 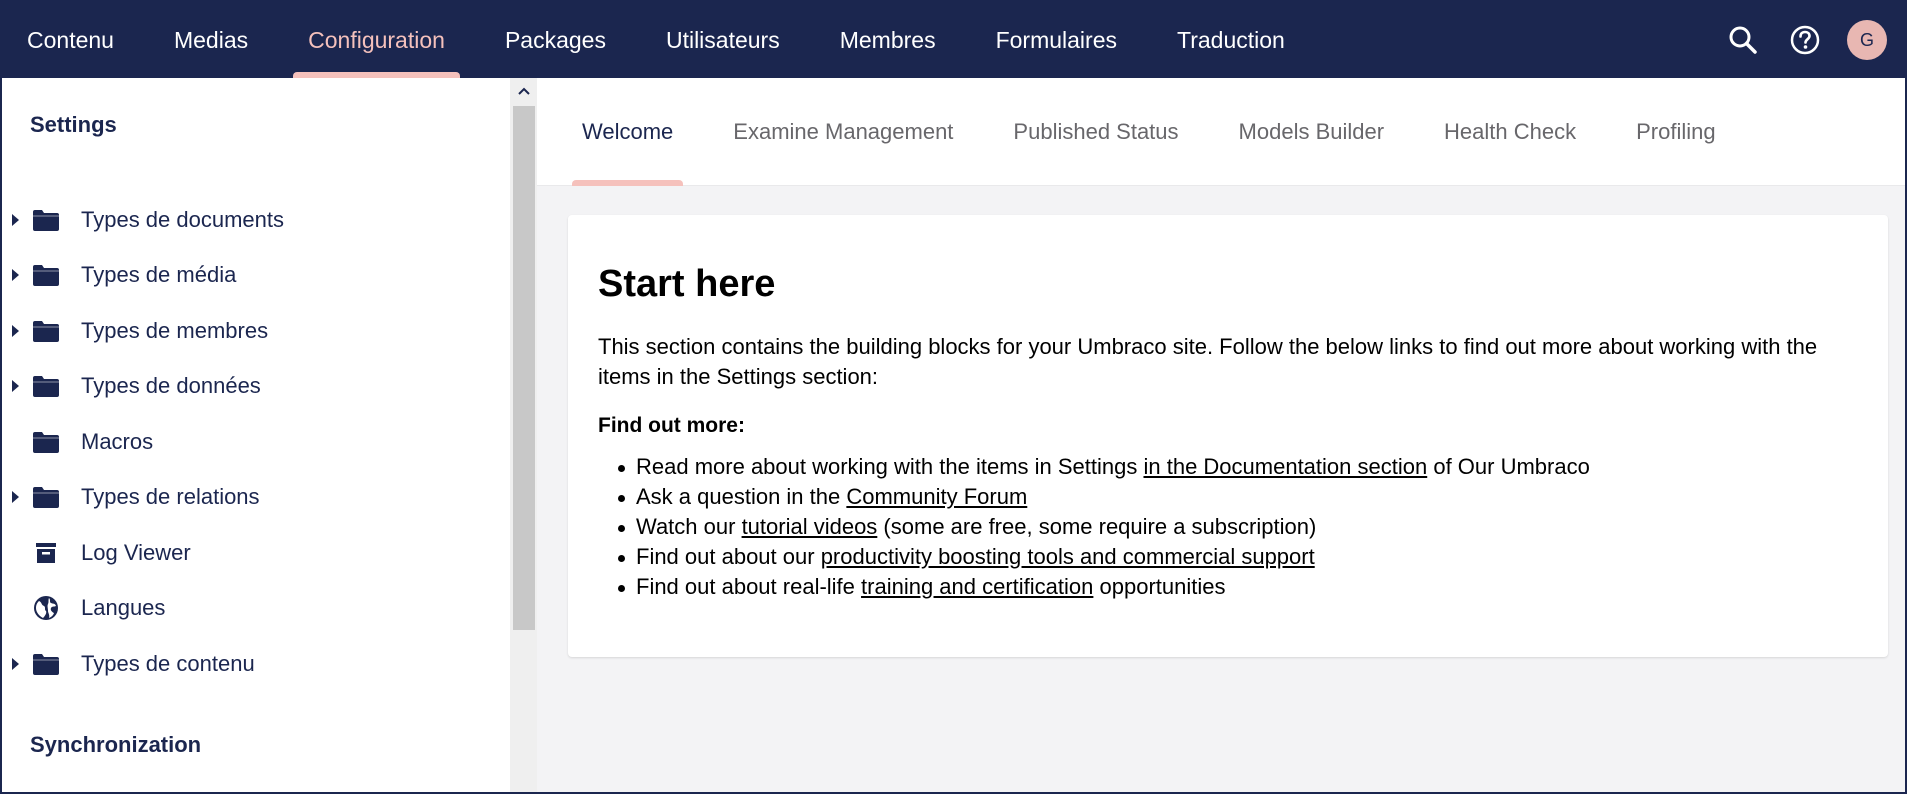 I want to click on archive-icon, so click(x=46, y=553).